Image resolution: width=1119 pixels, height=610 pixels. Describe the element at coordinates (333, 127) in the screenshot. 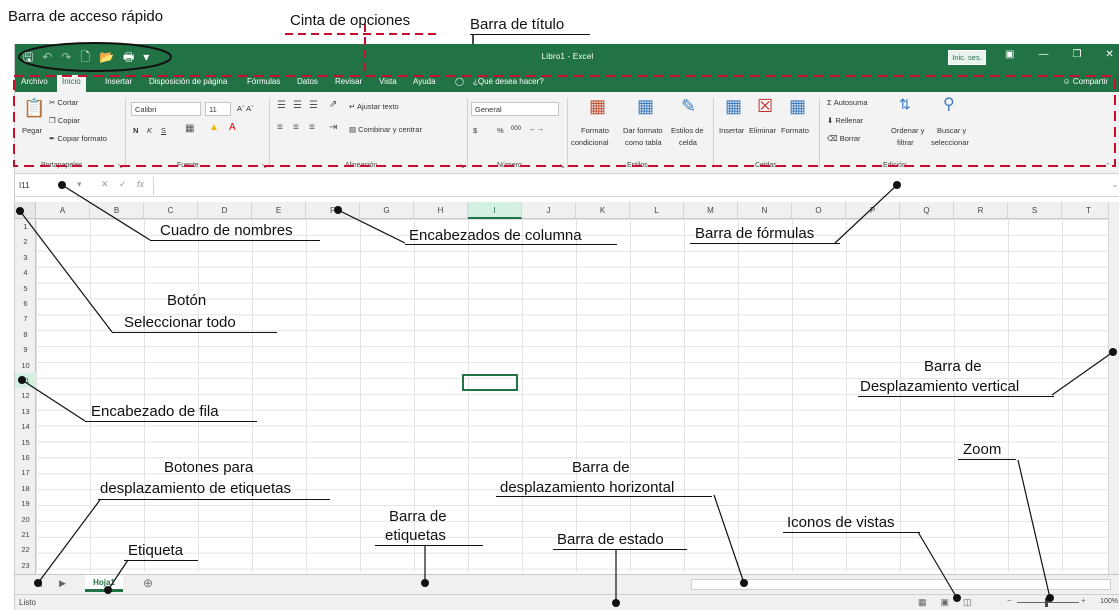

I see `indent-icon: ⇥` at that location.